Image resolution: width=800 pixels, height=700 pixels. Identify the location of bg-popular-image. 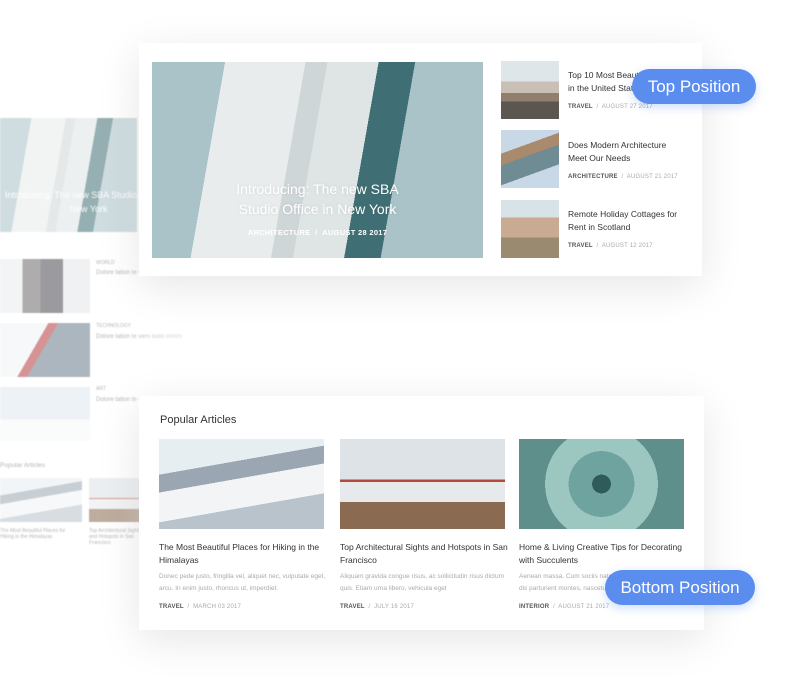
(41, 500).